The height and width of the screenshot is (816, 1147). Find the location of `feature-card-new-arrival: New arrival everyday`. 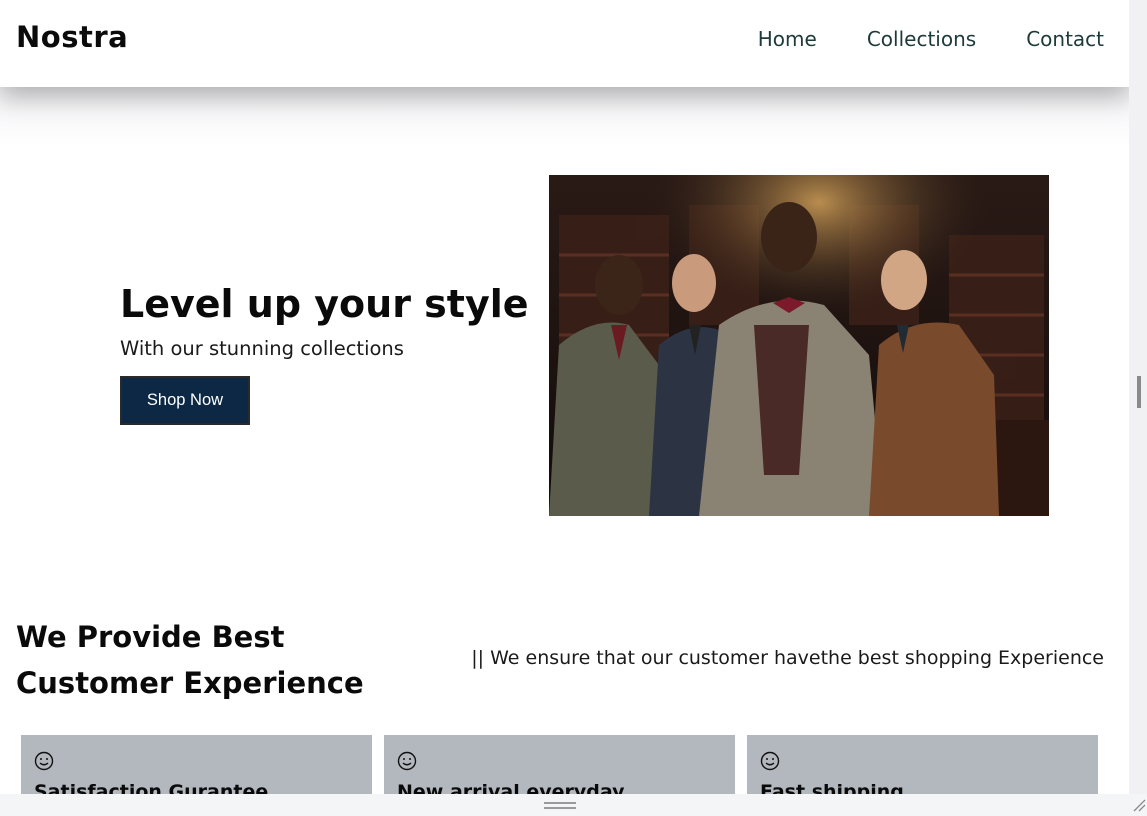

feature-card-new-arrival: New arrival everyday is located at coordinates (559, 764).